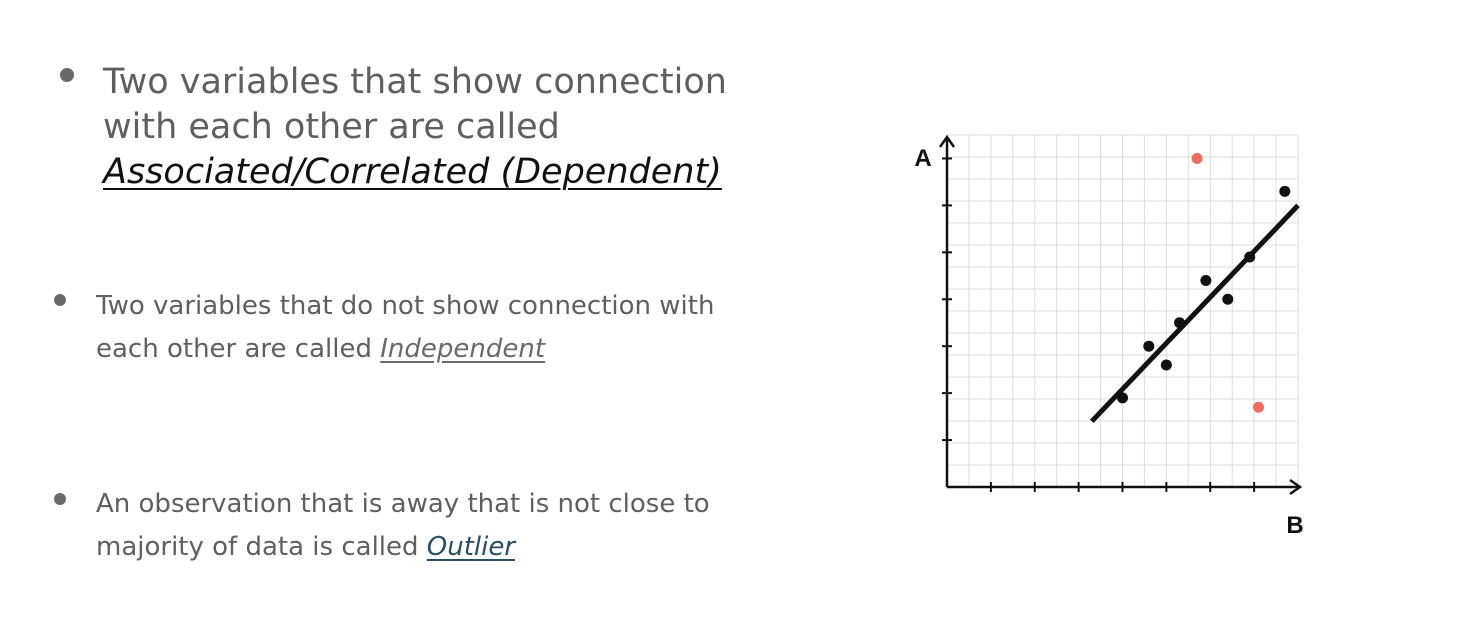 The height and width of the screenshot is (618, 1481). What do you see at coordinates (463, 349) in the screenshot?
I see `term-independent: Independent` at bounding box center [463, 349].